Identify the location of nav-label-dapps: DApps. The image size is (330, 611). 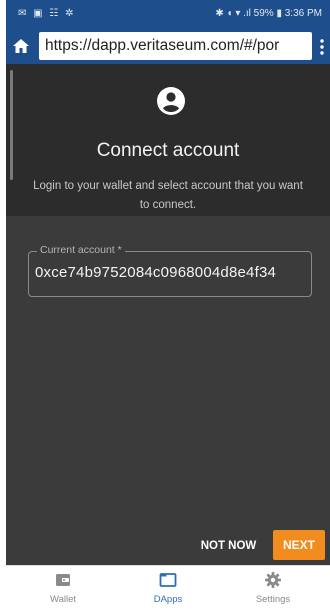
(168, 599).